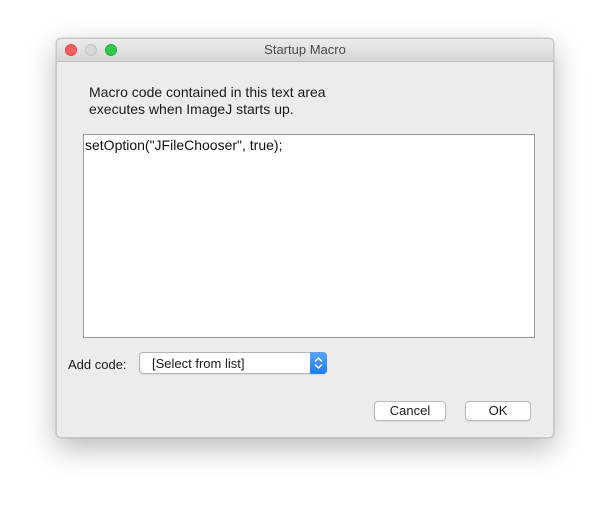 The width and height of the screenshot is (608, 511). What do you see at coordinates (207, 92) in the screenshot?
I see `description-line-1: Macro code contained in this text area` at bounding box center [207, 92].